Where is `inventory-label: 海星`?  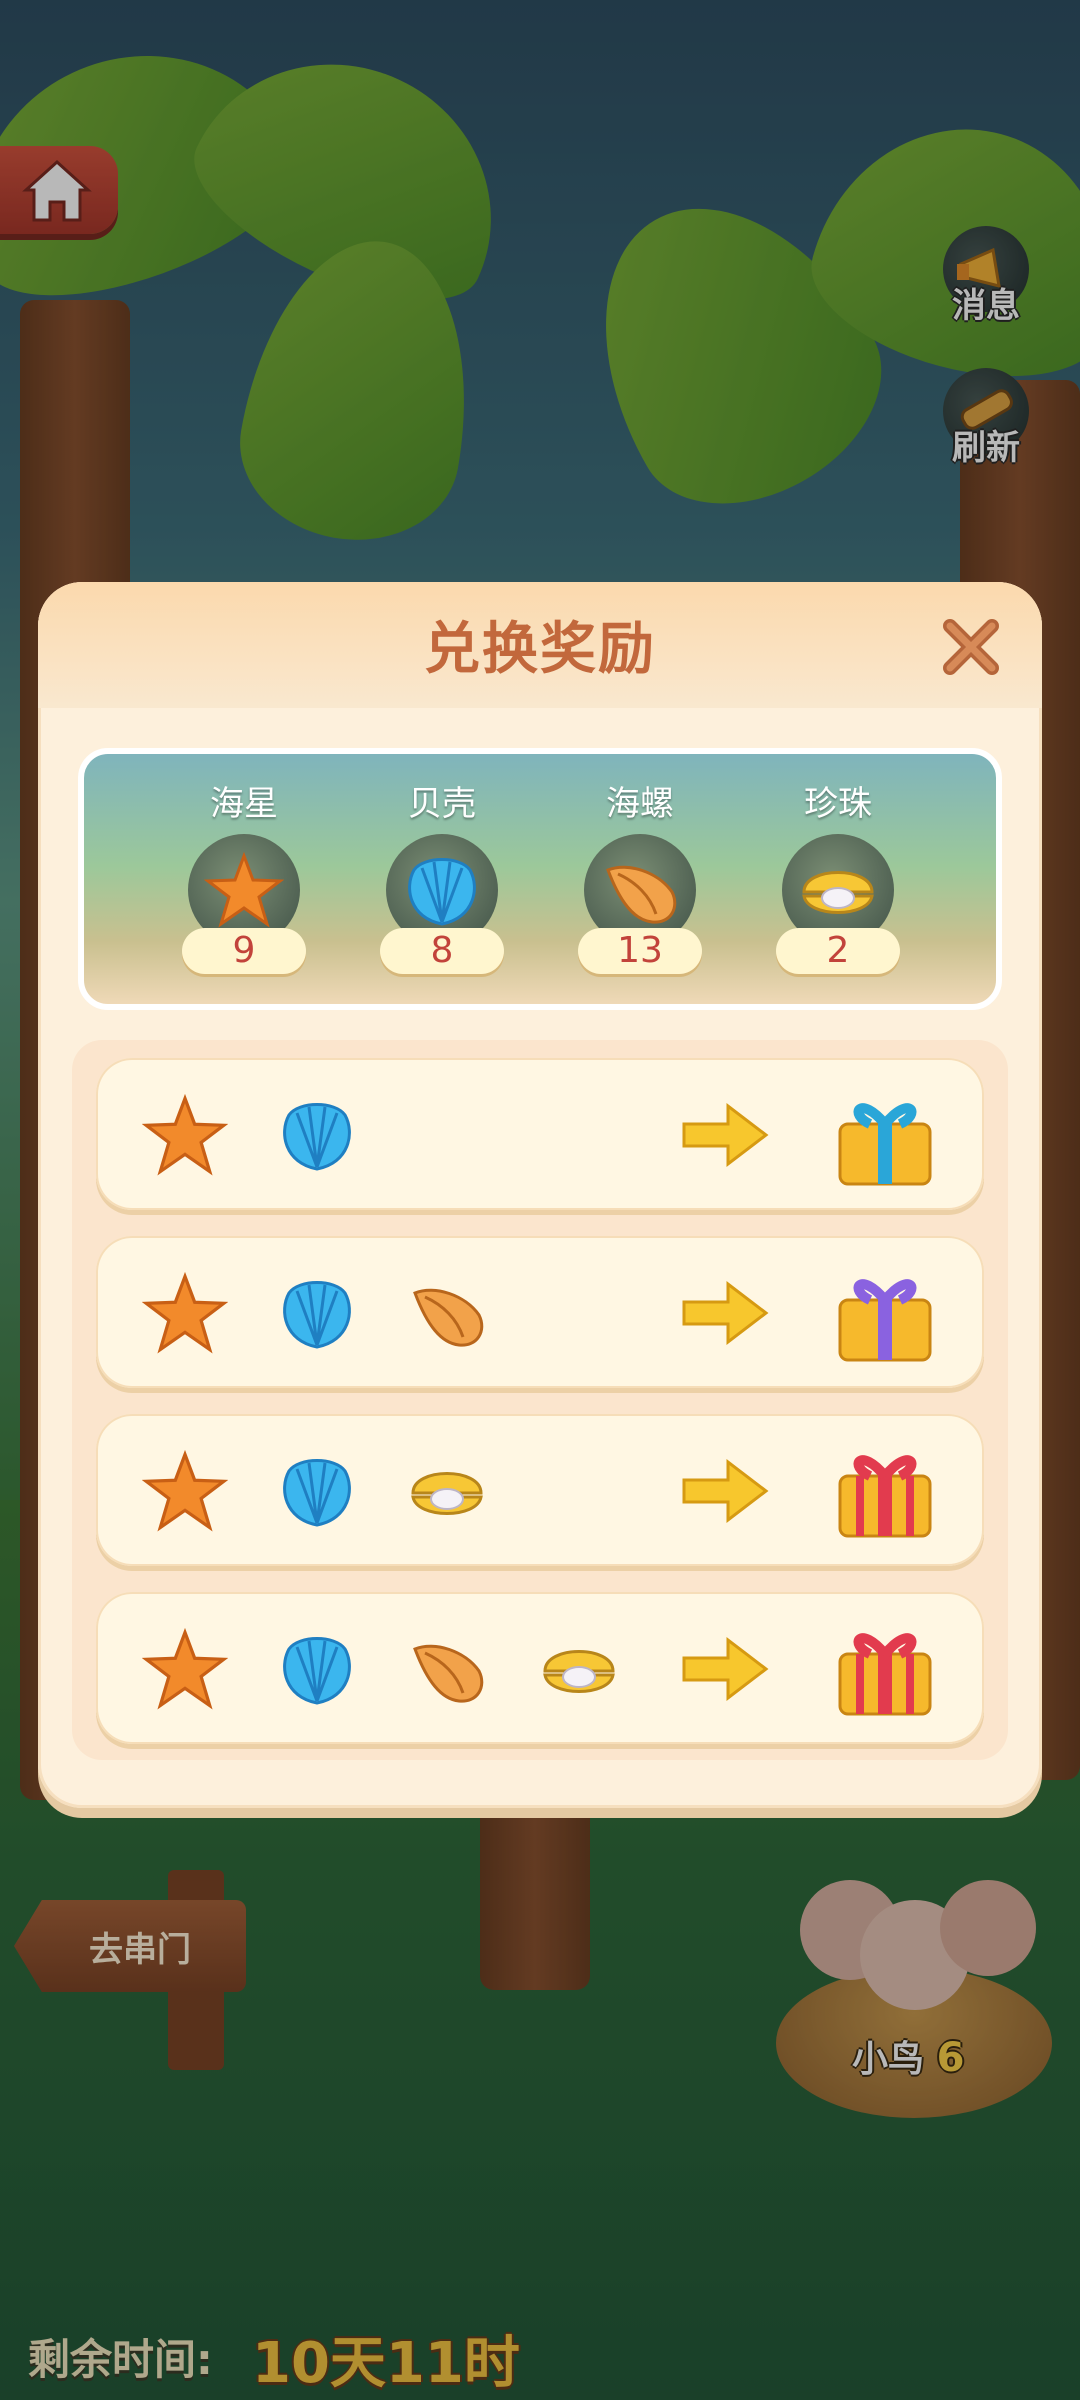 inventory-label: 海星 is located at coordinates (244, 804).